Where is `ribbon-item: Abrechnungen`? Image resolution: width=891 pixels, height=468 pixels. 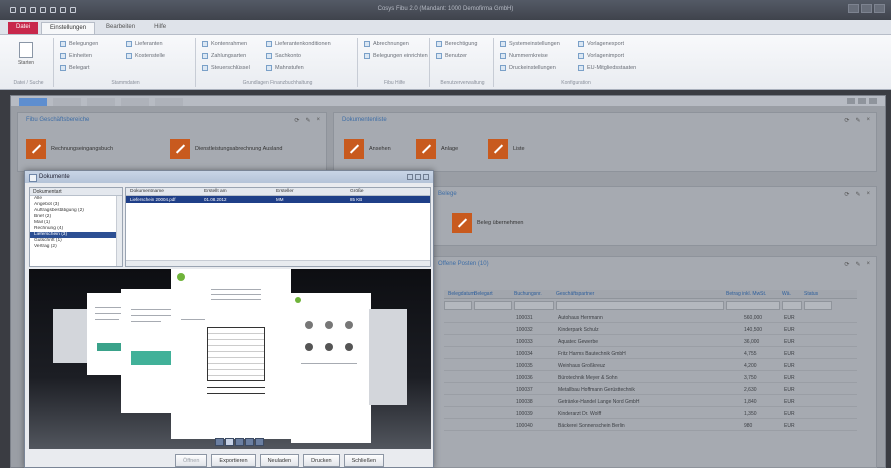 ribbon-item: Abrechnungen is located at coordinates (386, 44).